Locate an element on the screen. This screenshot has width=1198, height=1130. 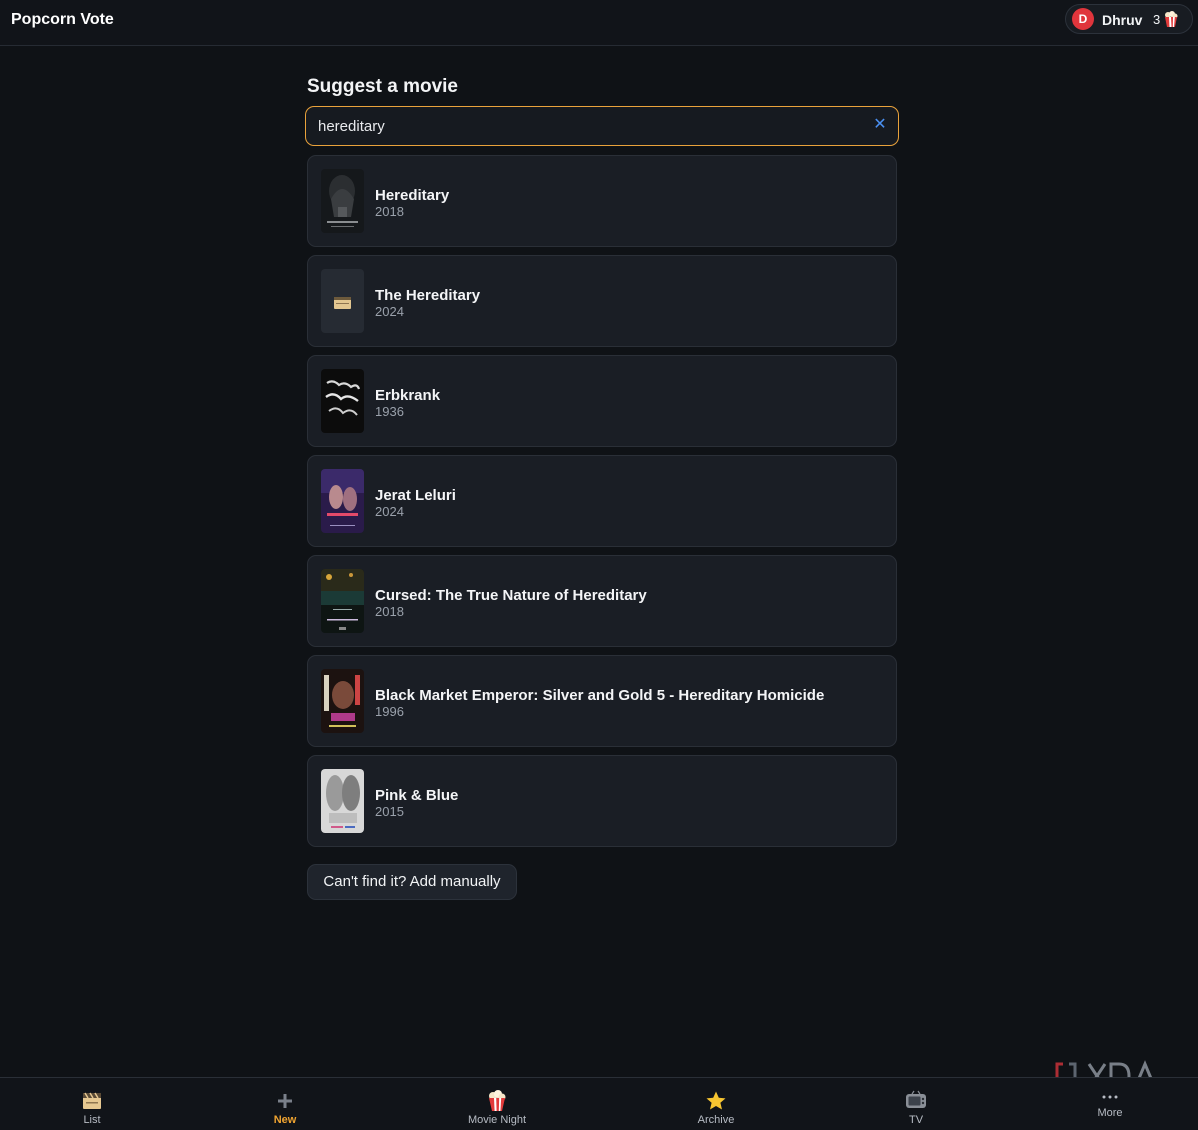
nav-item-archive: Archive is located at coordinates (716, 1104).